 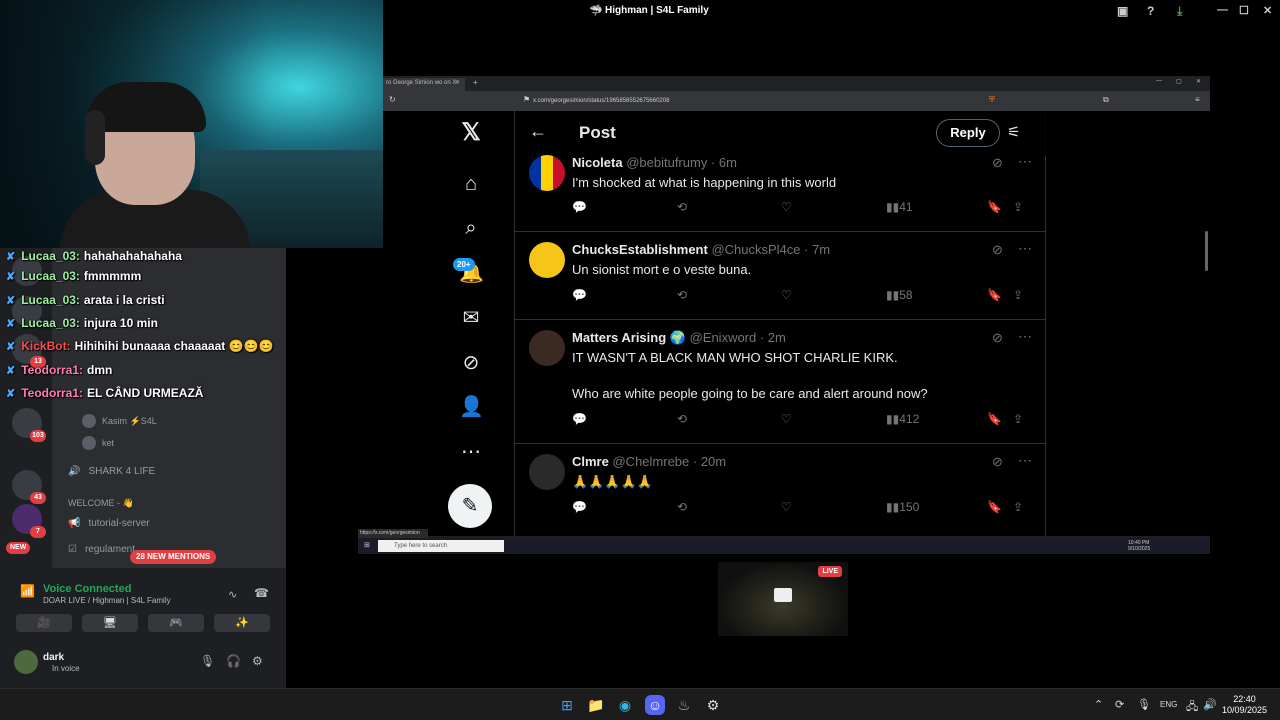 I want to click on views-icon: ▮▮ 58, so click(x=899, y=295).